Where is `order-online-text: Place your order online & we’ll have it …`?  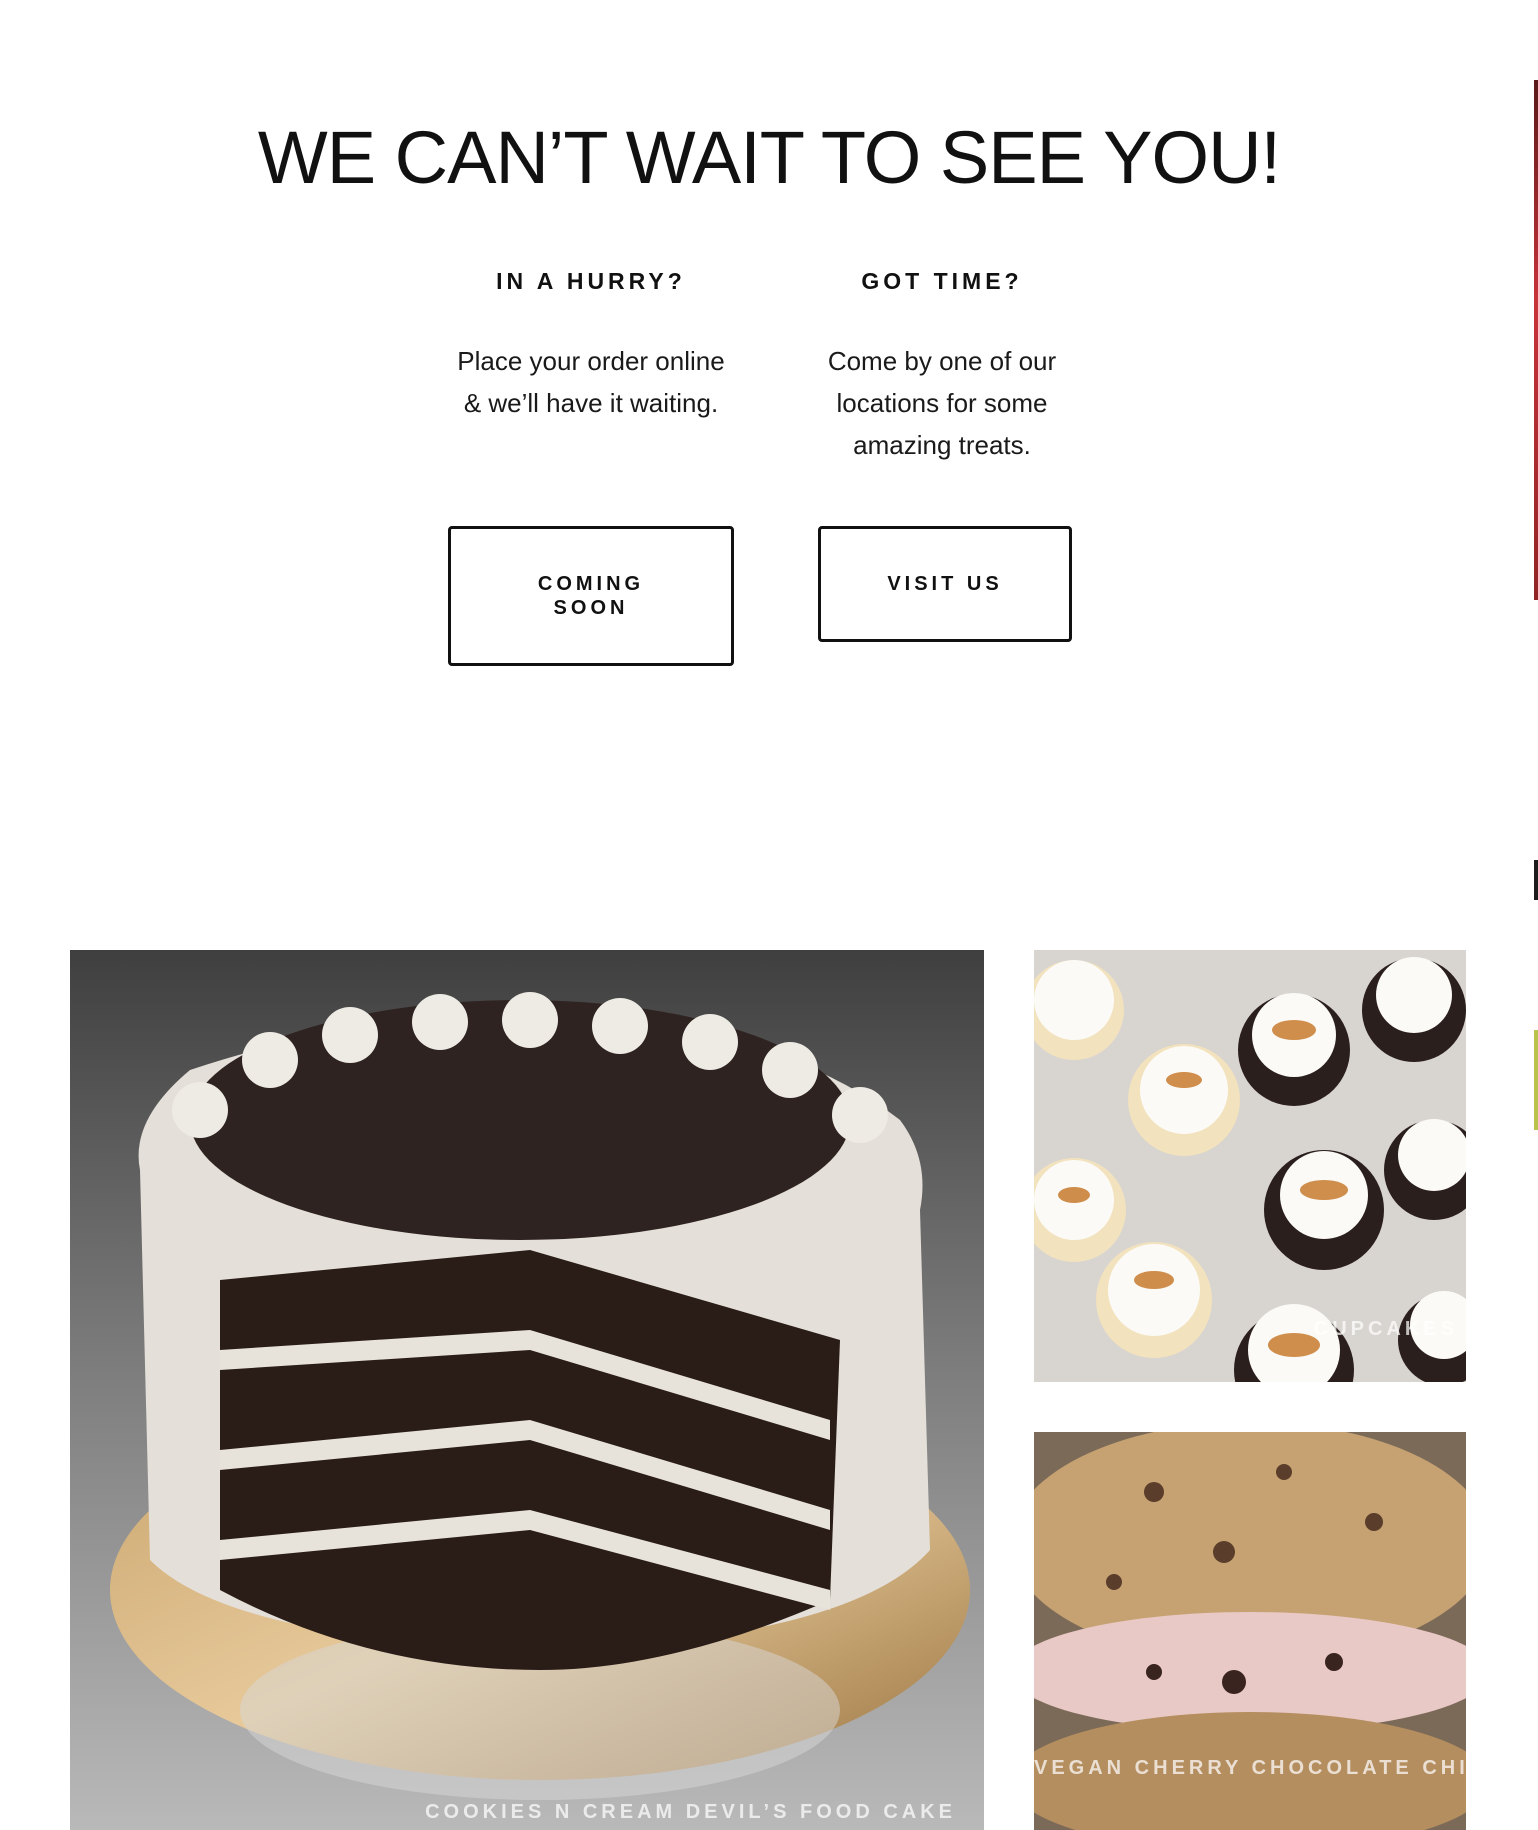 order-online-text: Place your order online & we’ll have it … is located at coordinates (591, 382).